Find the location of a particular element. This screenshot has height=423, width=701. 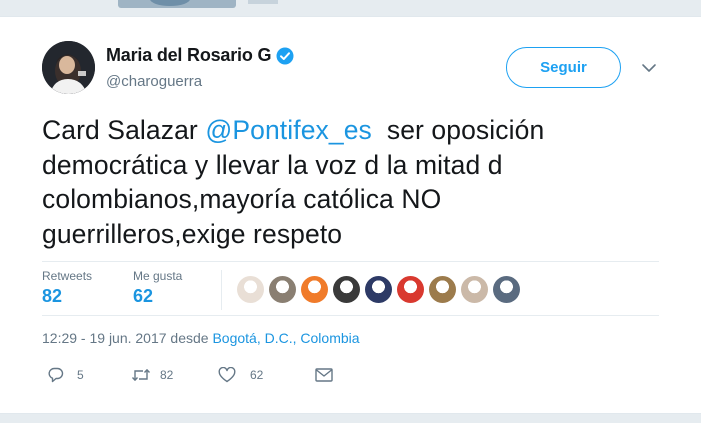

previous-media-fragment is located at coordinates (263, 2).